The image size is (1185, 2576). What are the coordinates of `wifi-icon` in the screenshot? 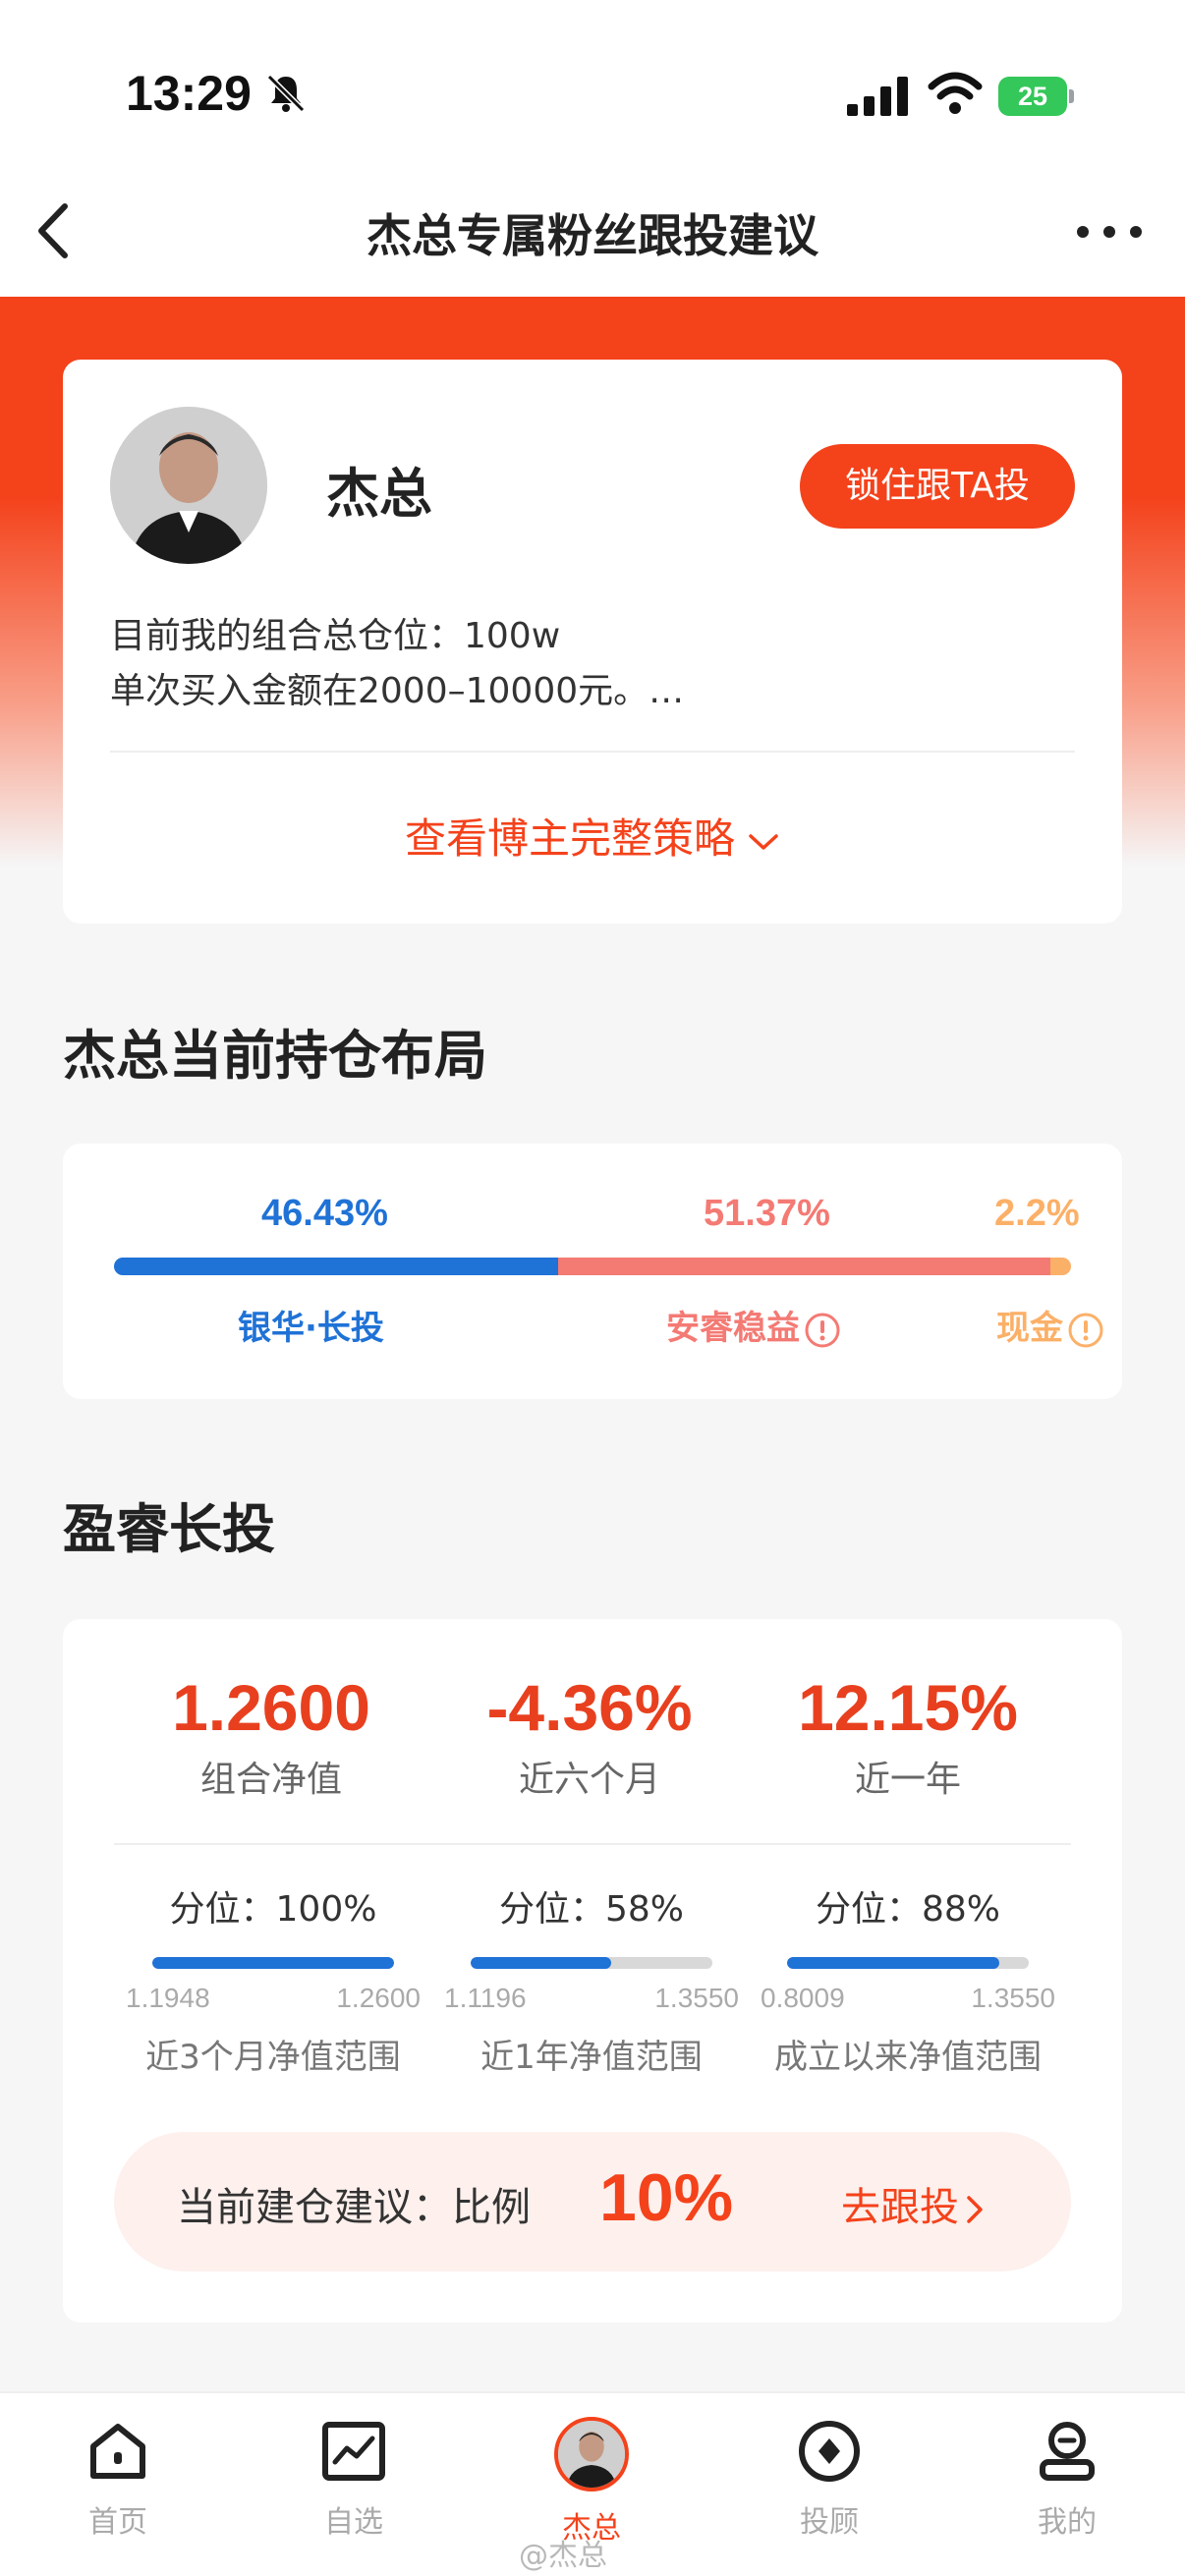 It's located at (956, 93).